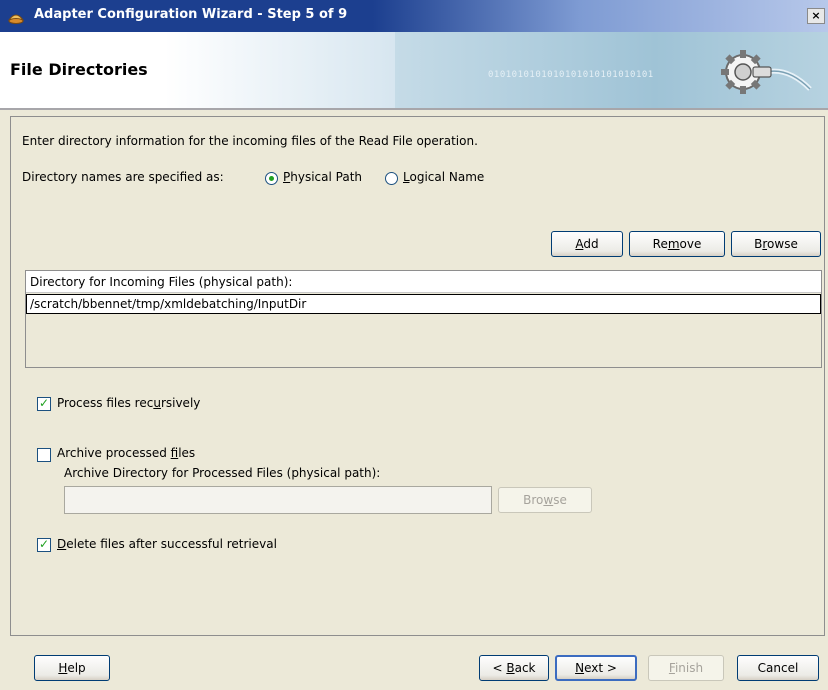  I want to click on cancel-button: Cancel, so click(778, 668).